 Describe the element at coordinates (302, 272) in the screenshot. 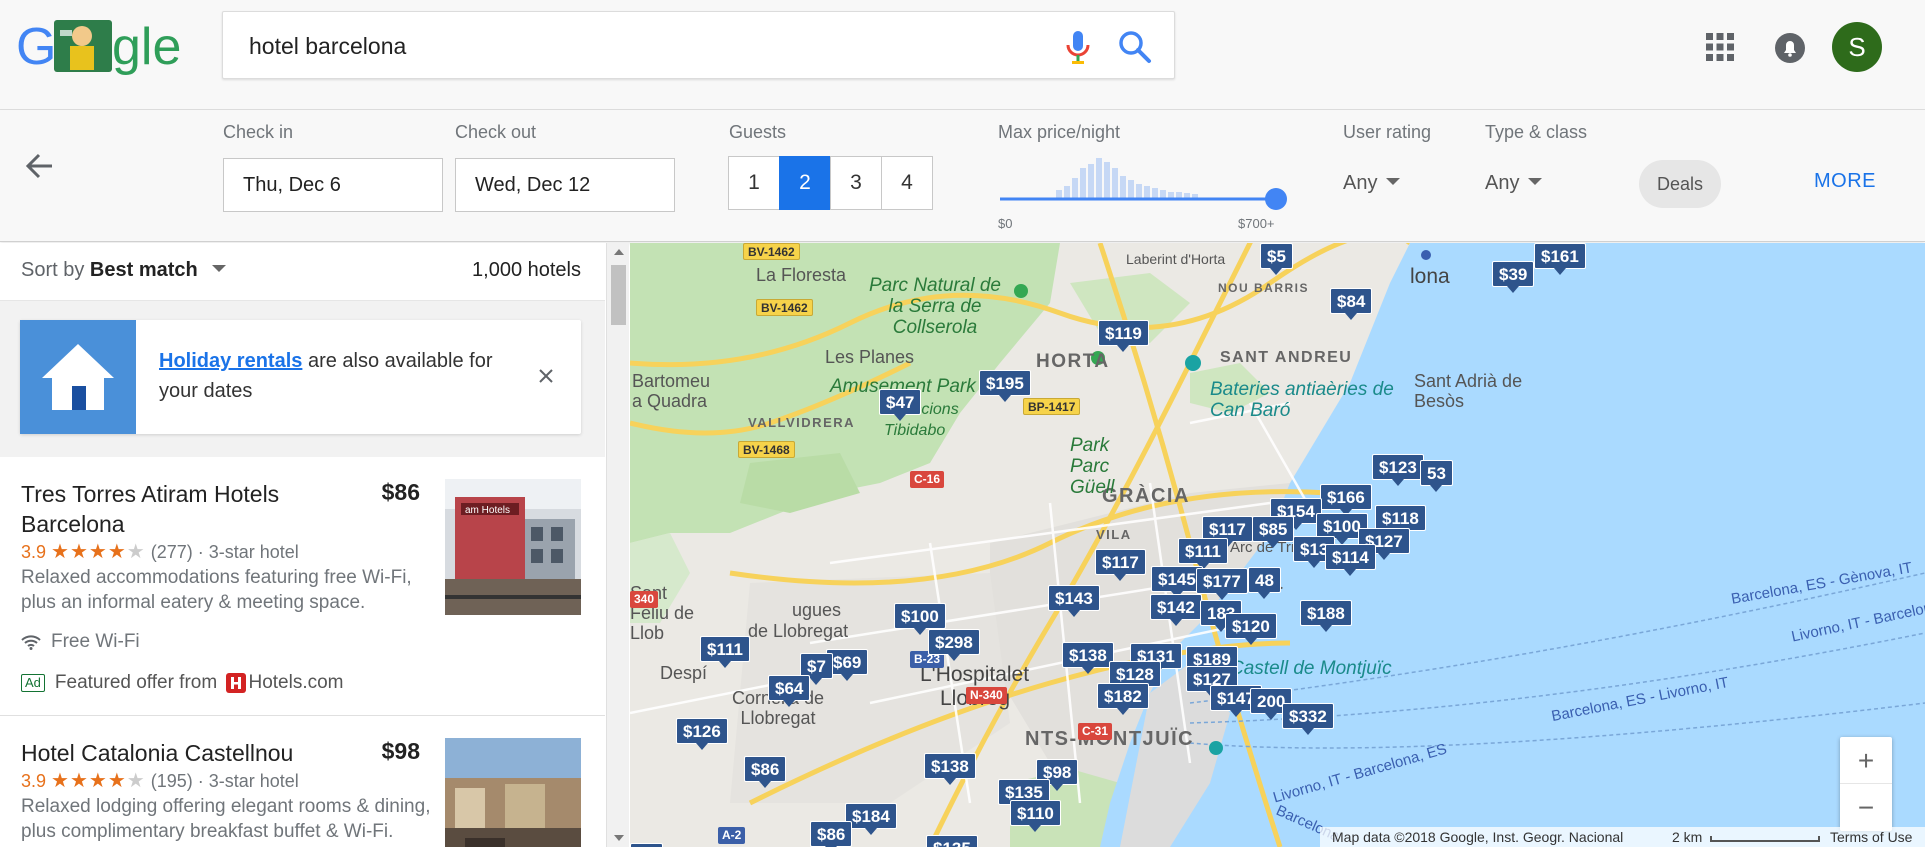

I see `sort-row: Sort by Best match 1,000 hotels` at that location.